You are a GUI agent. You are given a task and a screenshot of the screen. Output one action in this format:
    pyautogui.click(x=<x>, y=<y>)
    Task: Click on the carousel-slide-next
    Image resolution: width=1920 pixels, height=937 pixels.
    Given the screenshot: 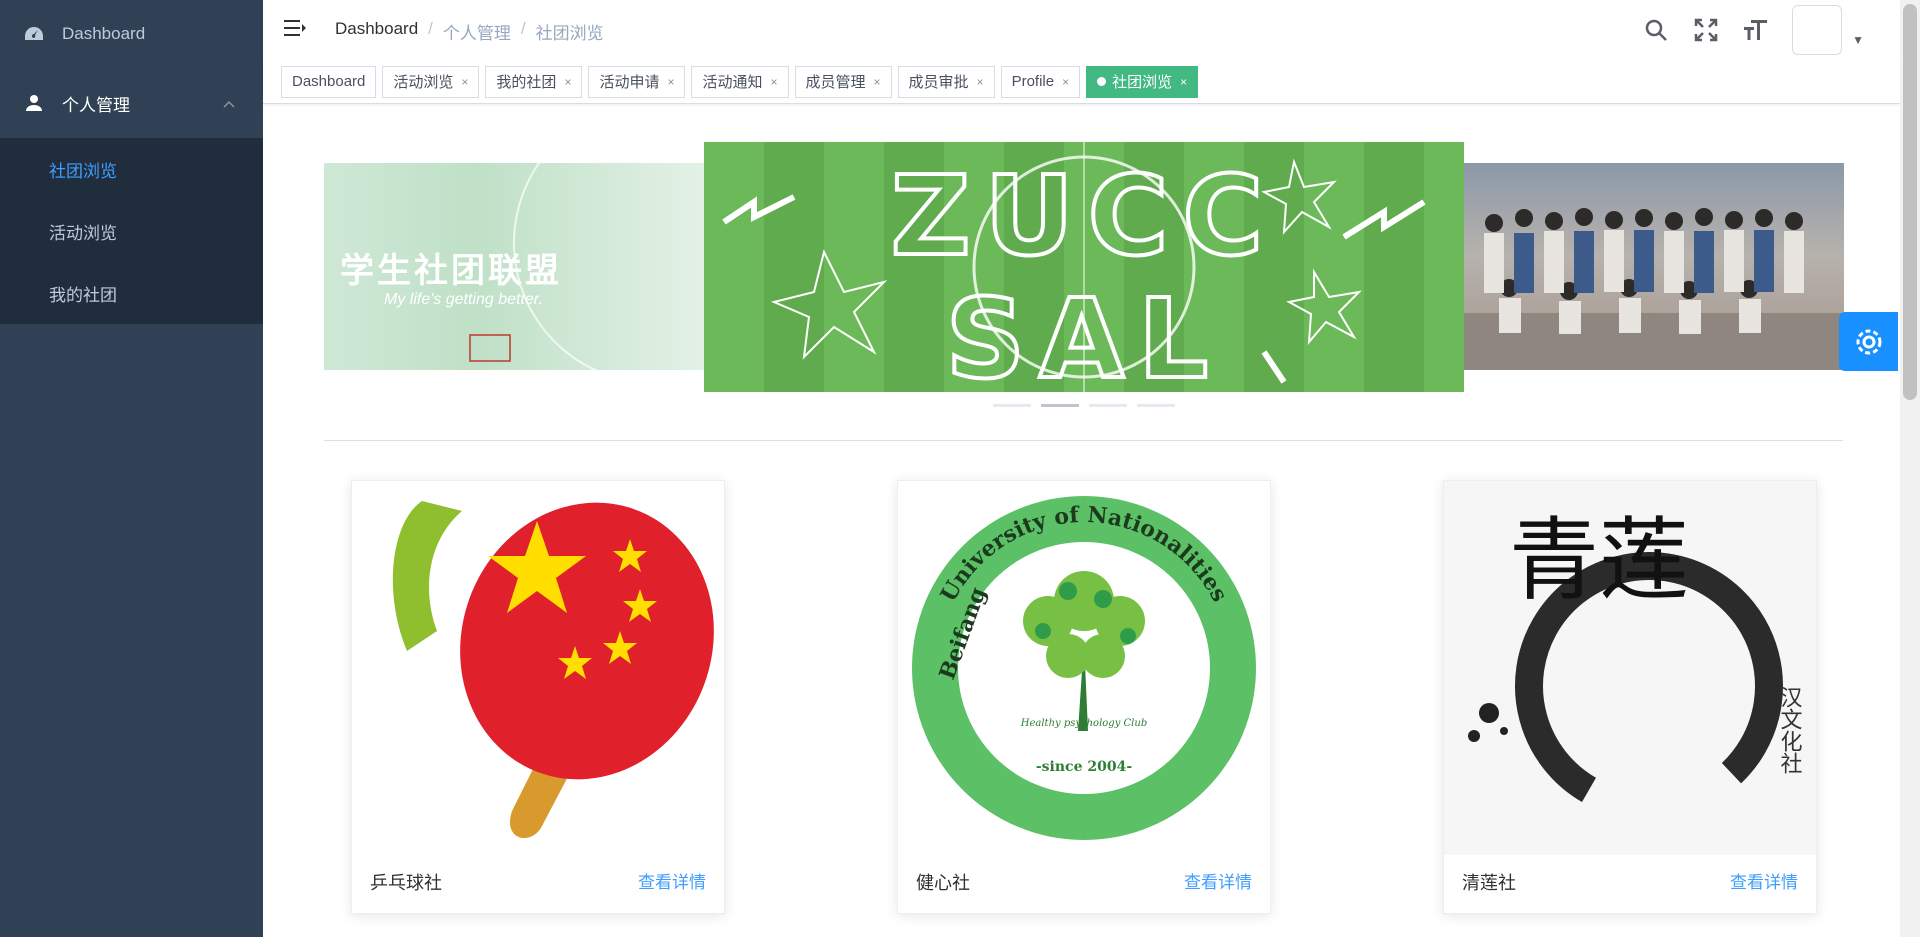 What is the action you would take?
    pyautogui.click(x=1654, y=266)
    